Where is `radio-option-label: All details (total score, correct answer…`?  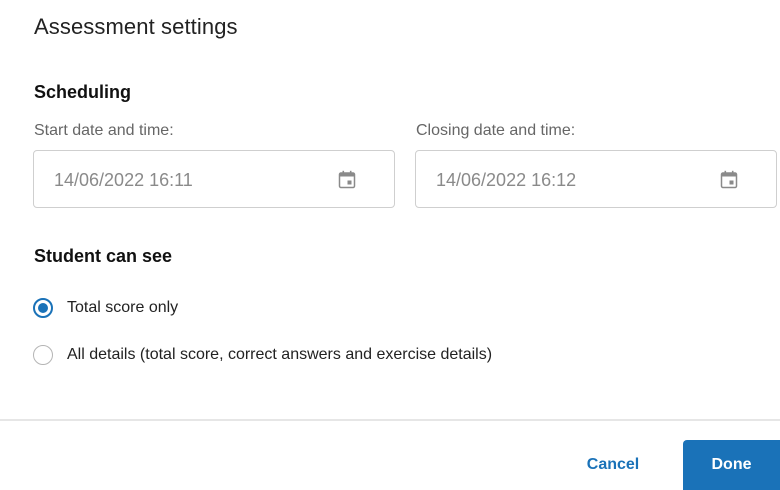 radio-option-label: All details (total score, correct answer… is located at coordinates (280, 354).